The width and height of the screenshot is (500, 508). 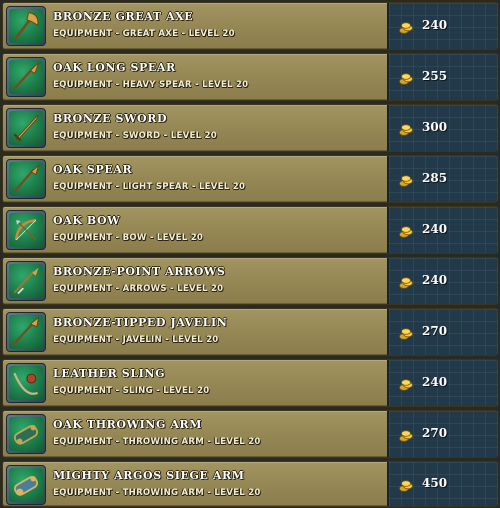 I want to click on item-type: BOW, so click(x=134, y=238).